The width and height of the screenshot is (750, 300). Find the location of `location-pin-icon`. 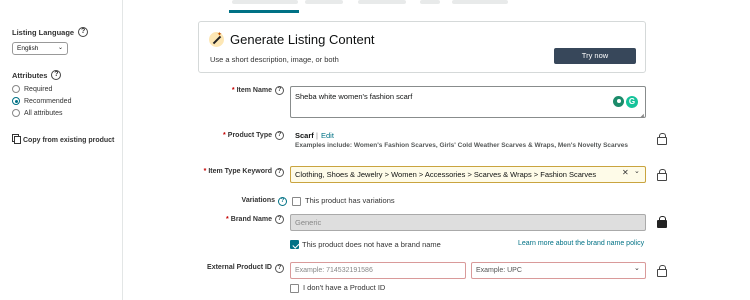

location-pin-icon is located at coordinates (618, 101).